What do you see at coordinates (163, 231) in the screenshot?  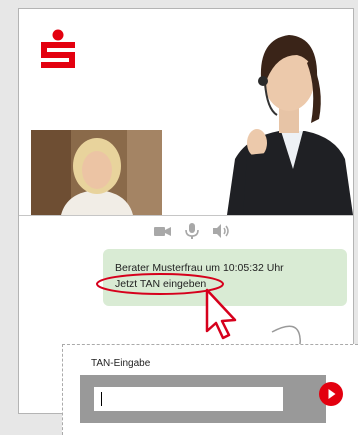 I see `video-camera-icon` at bounding box center [163, 231].